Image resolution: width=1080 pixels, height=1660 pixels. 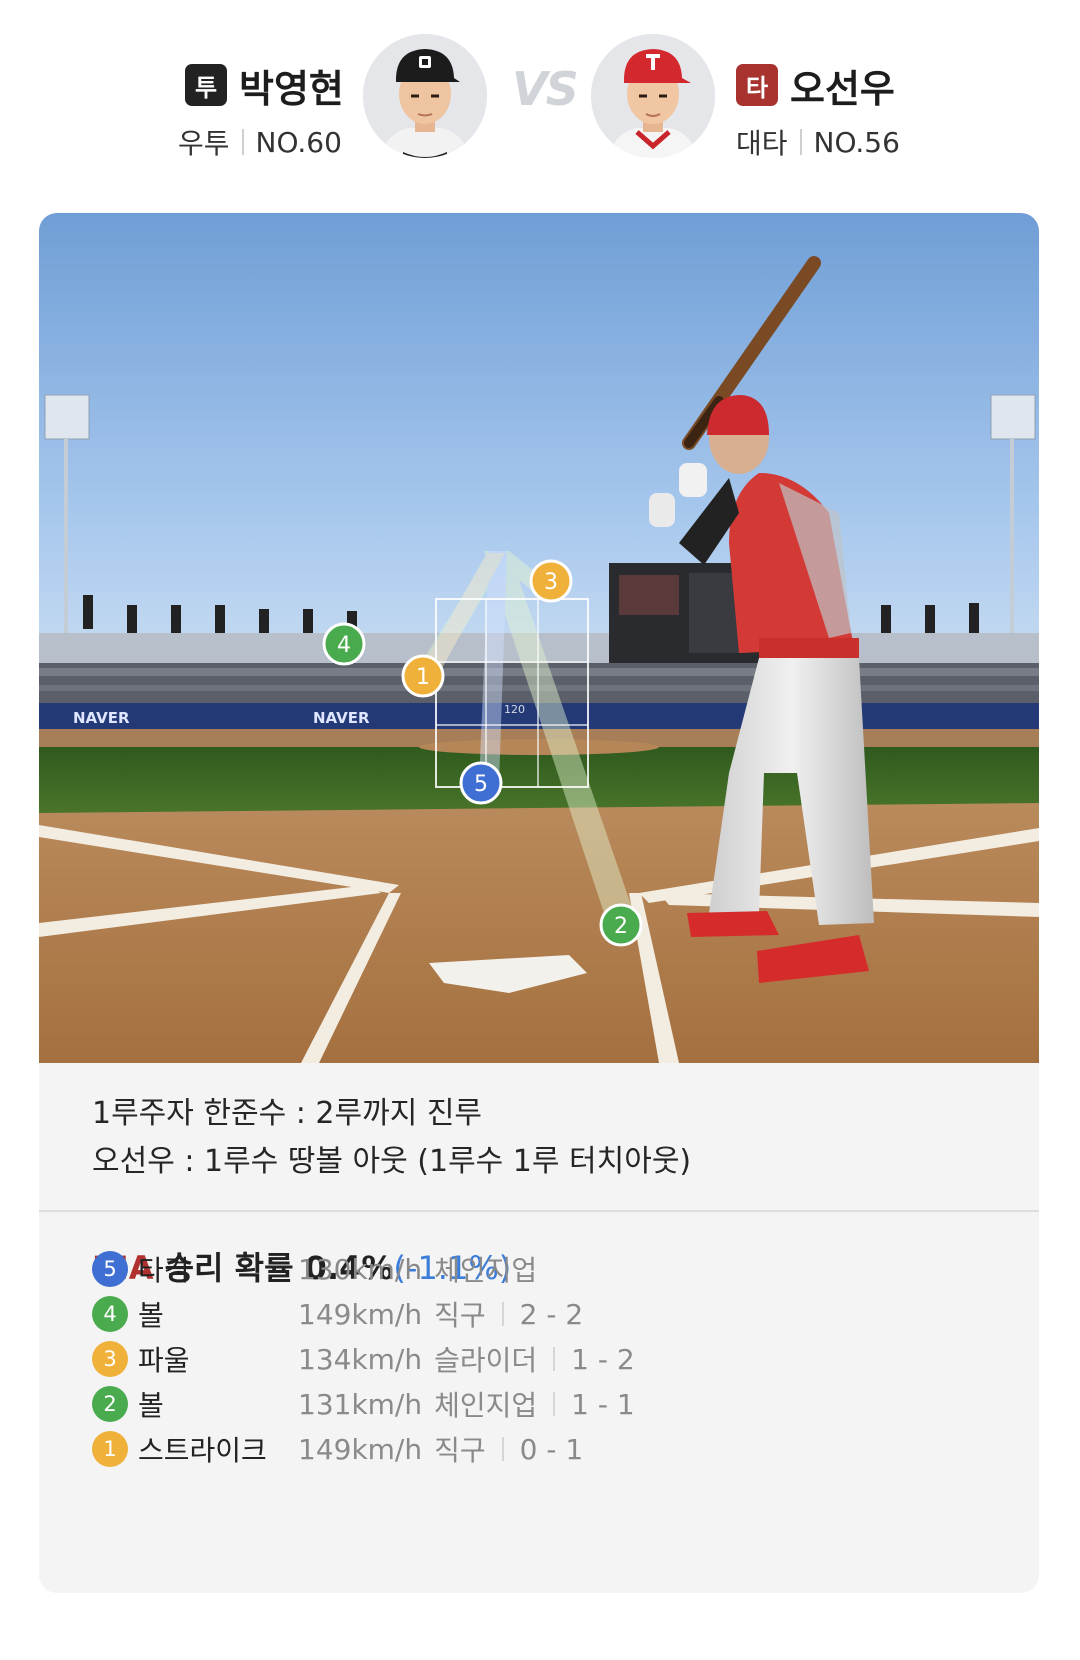 I want to click on matchup-header: 투 박영현 우투 NO.60 VS 타 오선우 대타 NO.56, so click(x=540, y=100).